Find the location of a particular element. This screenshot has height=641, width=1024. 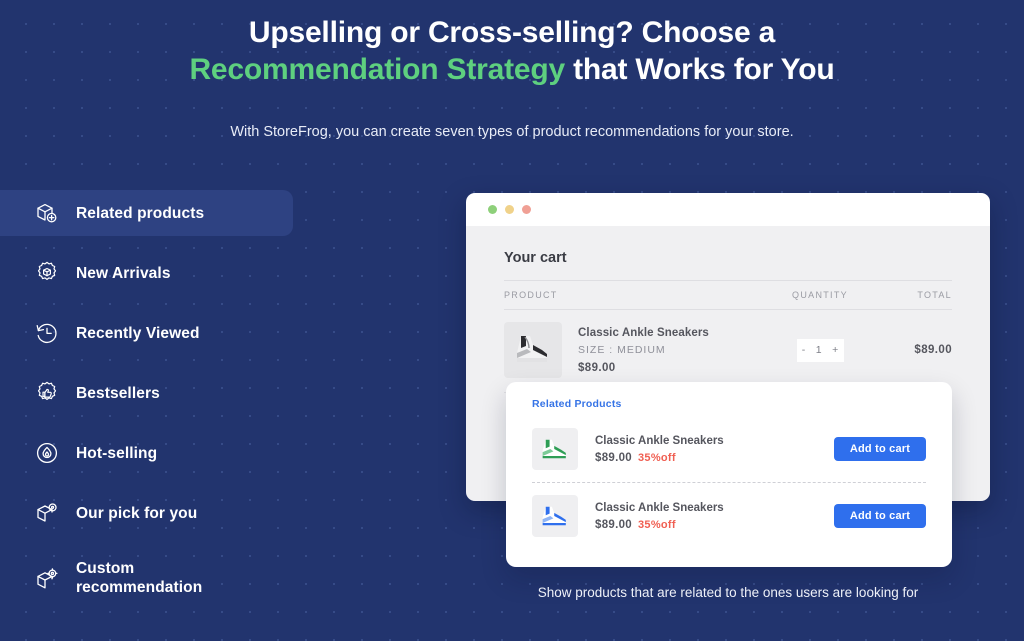

sidebar-item-label: Our pick for you is located at coordinates (137, 513).